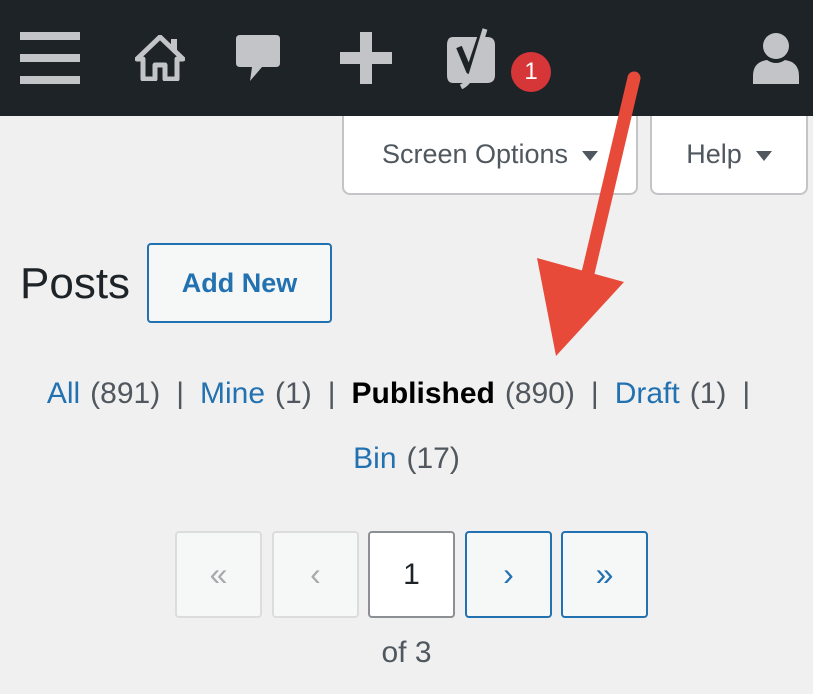 The height and width of the screenshot is (694, 813). What do you see at coordinates (63, 394) in the screenshot?
I see `filter-all-link: All` at bounding box center [63, 394].